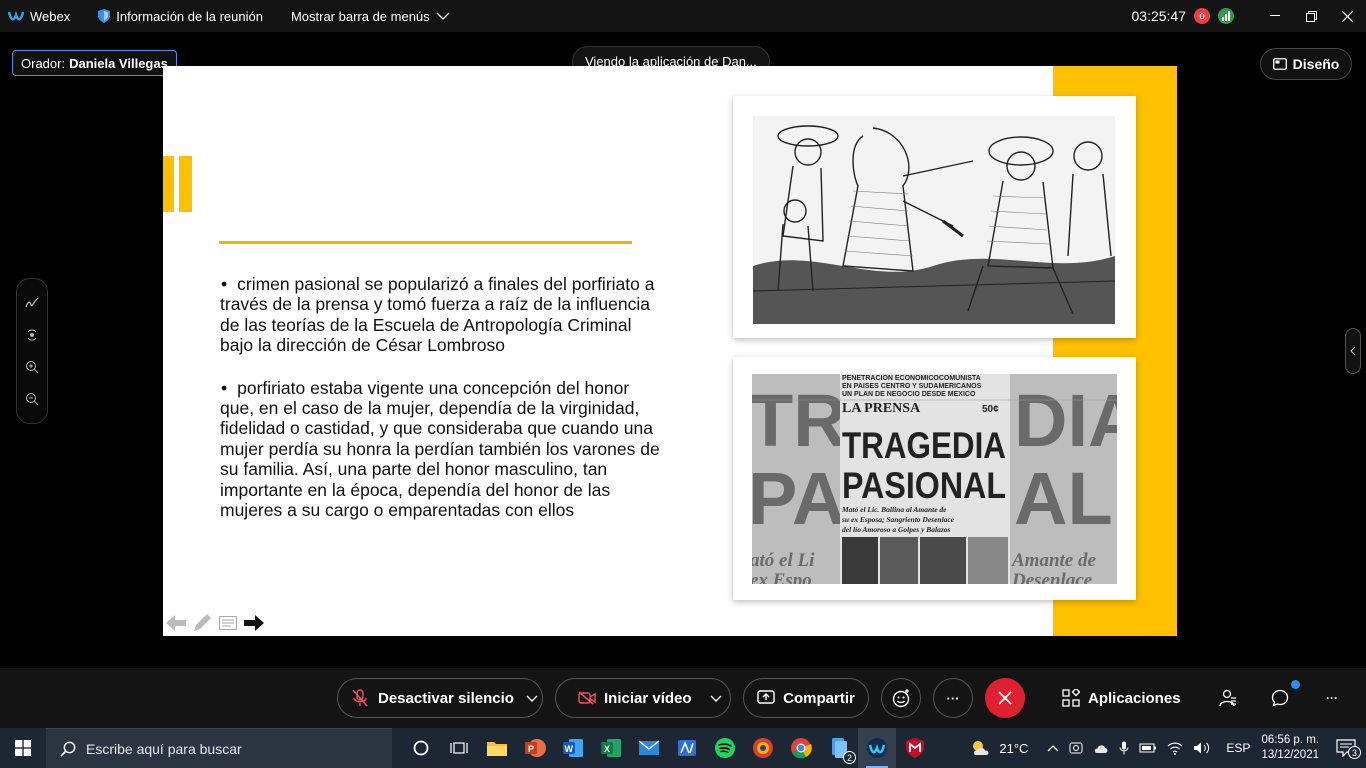 The image size is (1366, 768). I want to click on weather-widget: 21°C, so click(998, 748).